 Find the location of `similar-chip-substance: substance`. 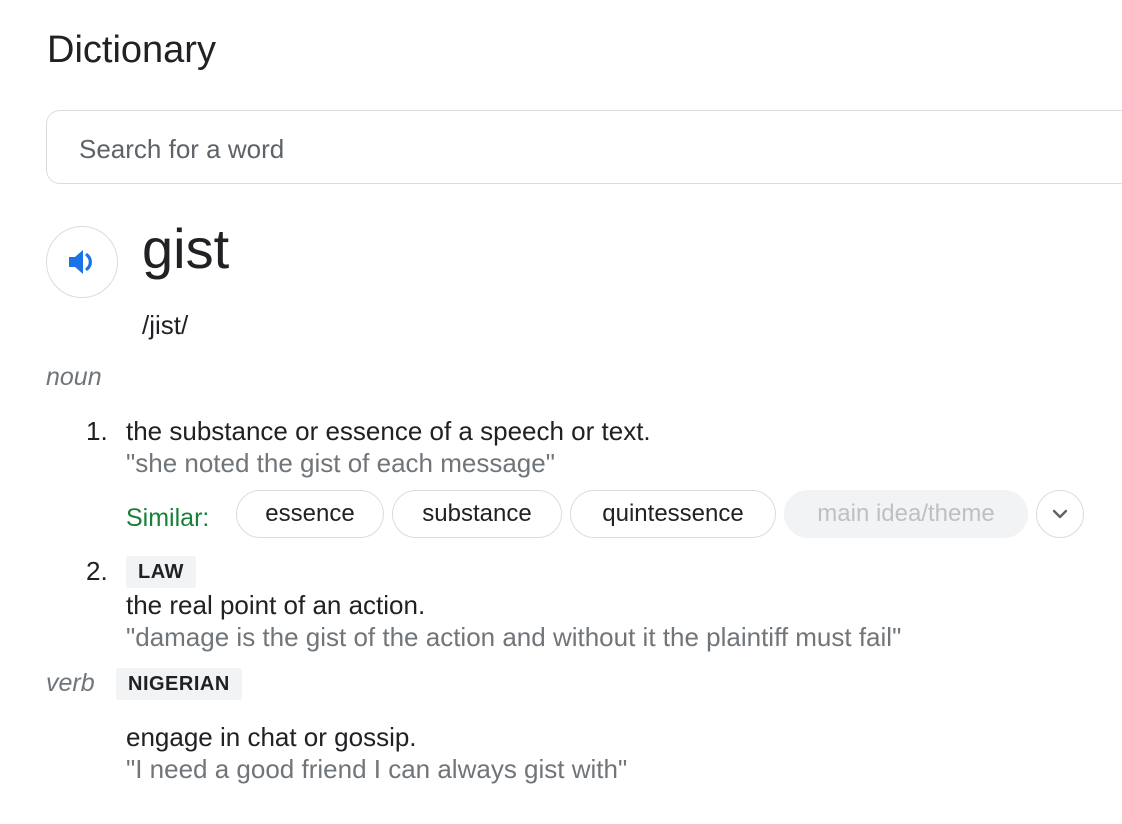

similar-chip-substance: substance is located at coordinates (477, 514).